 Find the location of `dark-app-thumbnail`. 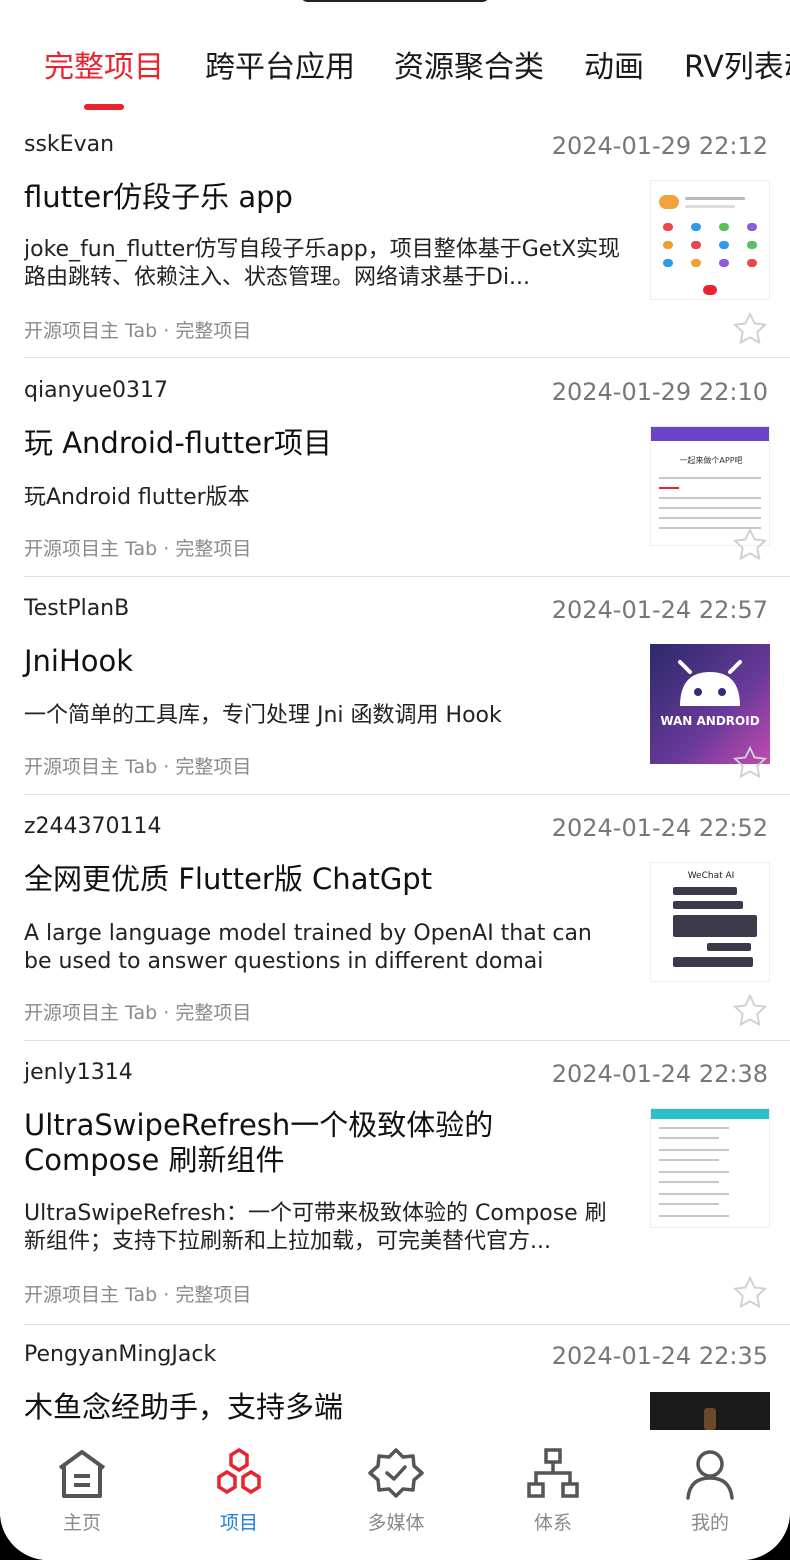

dark-app-thumbnail is located at coordinates (710, 1411).